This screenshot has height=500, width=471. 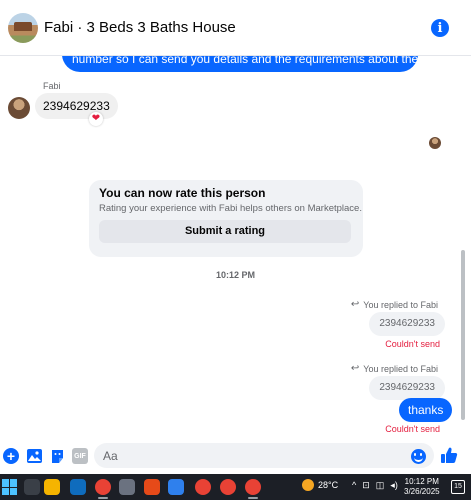 I want to click on chat-title: Fabi · 3 Beds 3 Baths House, so click(x=140, y=27).